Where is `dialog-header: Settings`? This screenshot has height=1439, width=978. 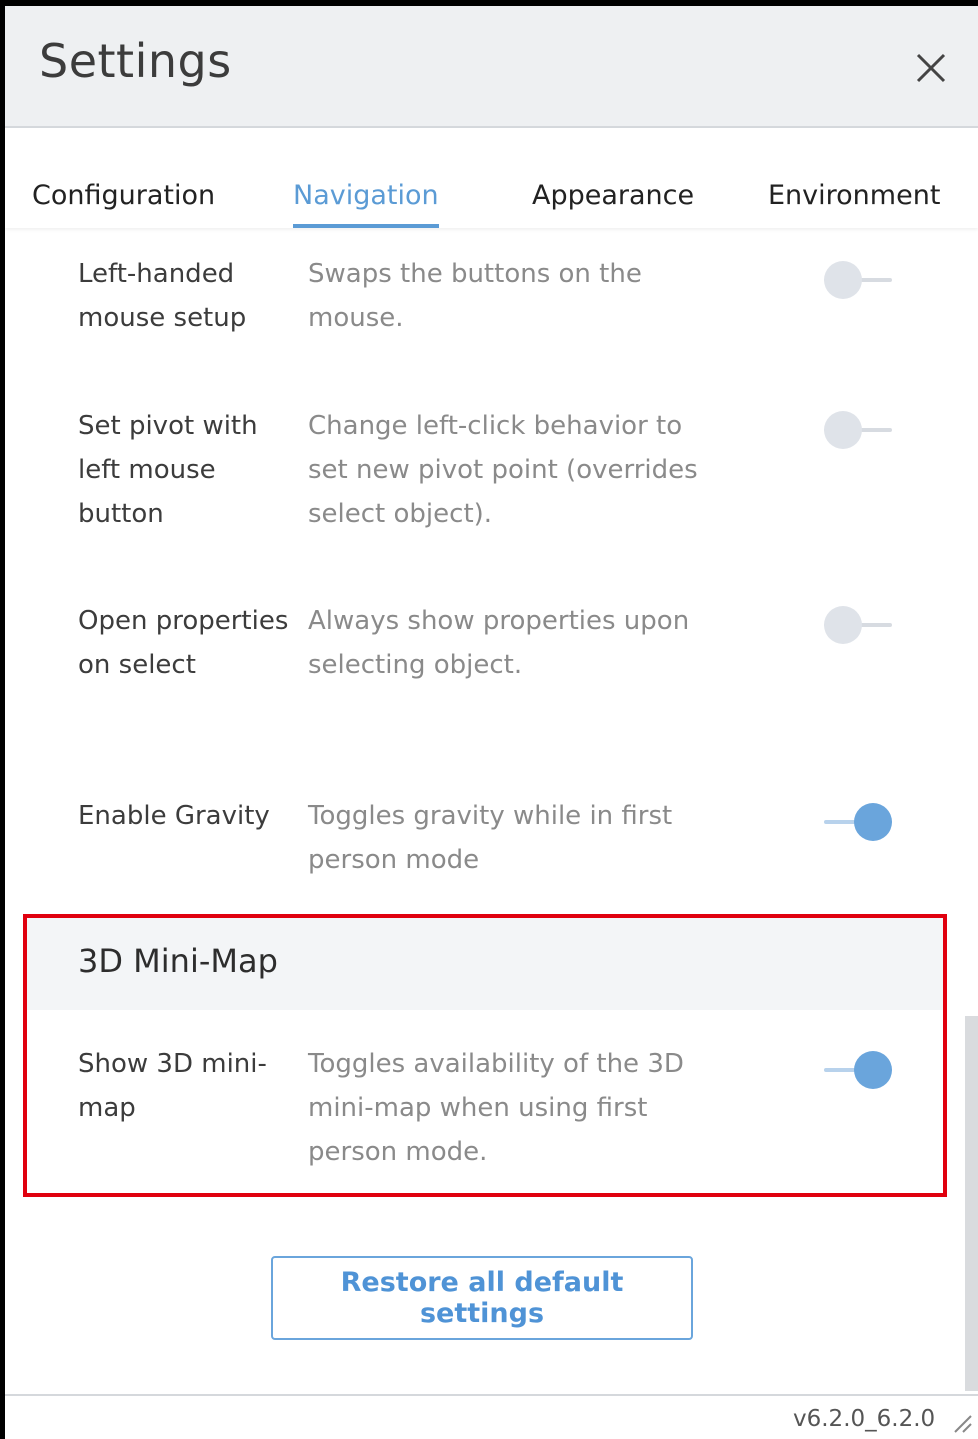 dialog-header: Settings is located at coordinates (491, 67).